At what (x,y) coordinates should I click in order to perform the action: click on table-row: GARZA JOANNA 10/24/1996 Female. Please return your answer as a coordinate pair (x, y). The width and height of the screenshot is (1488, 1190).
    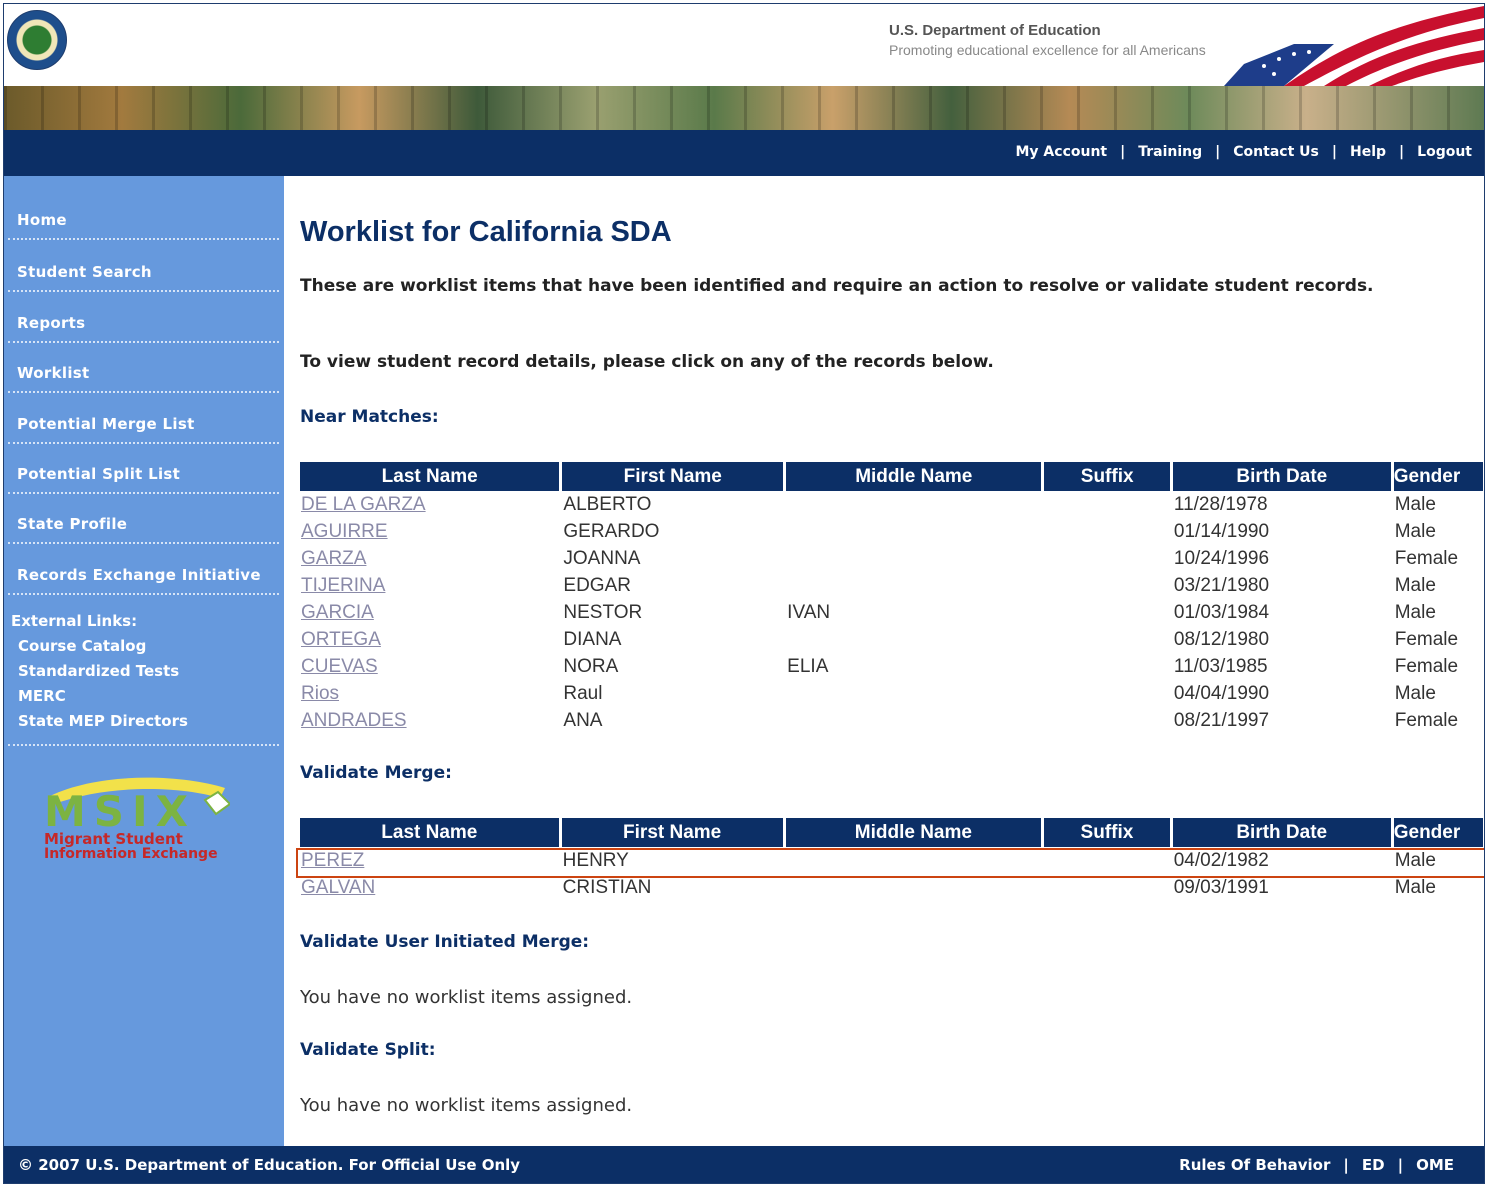
    Looking at the image, I should click on (891, 558).